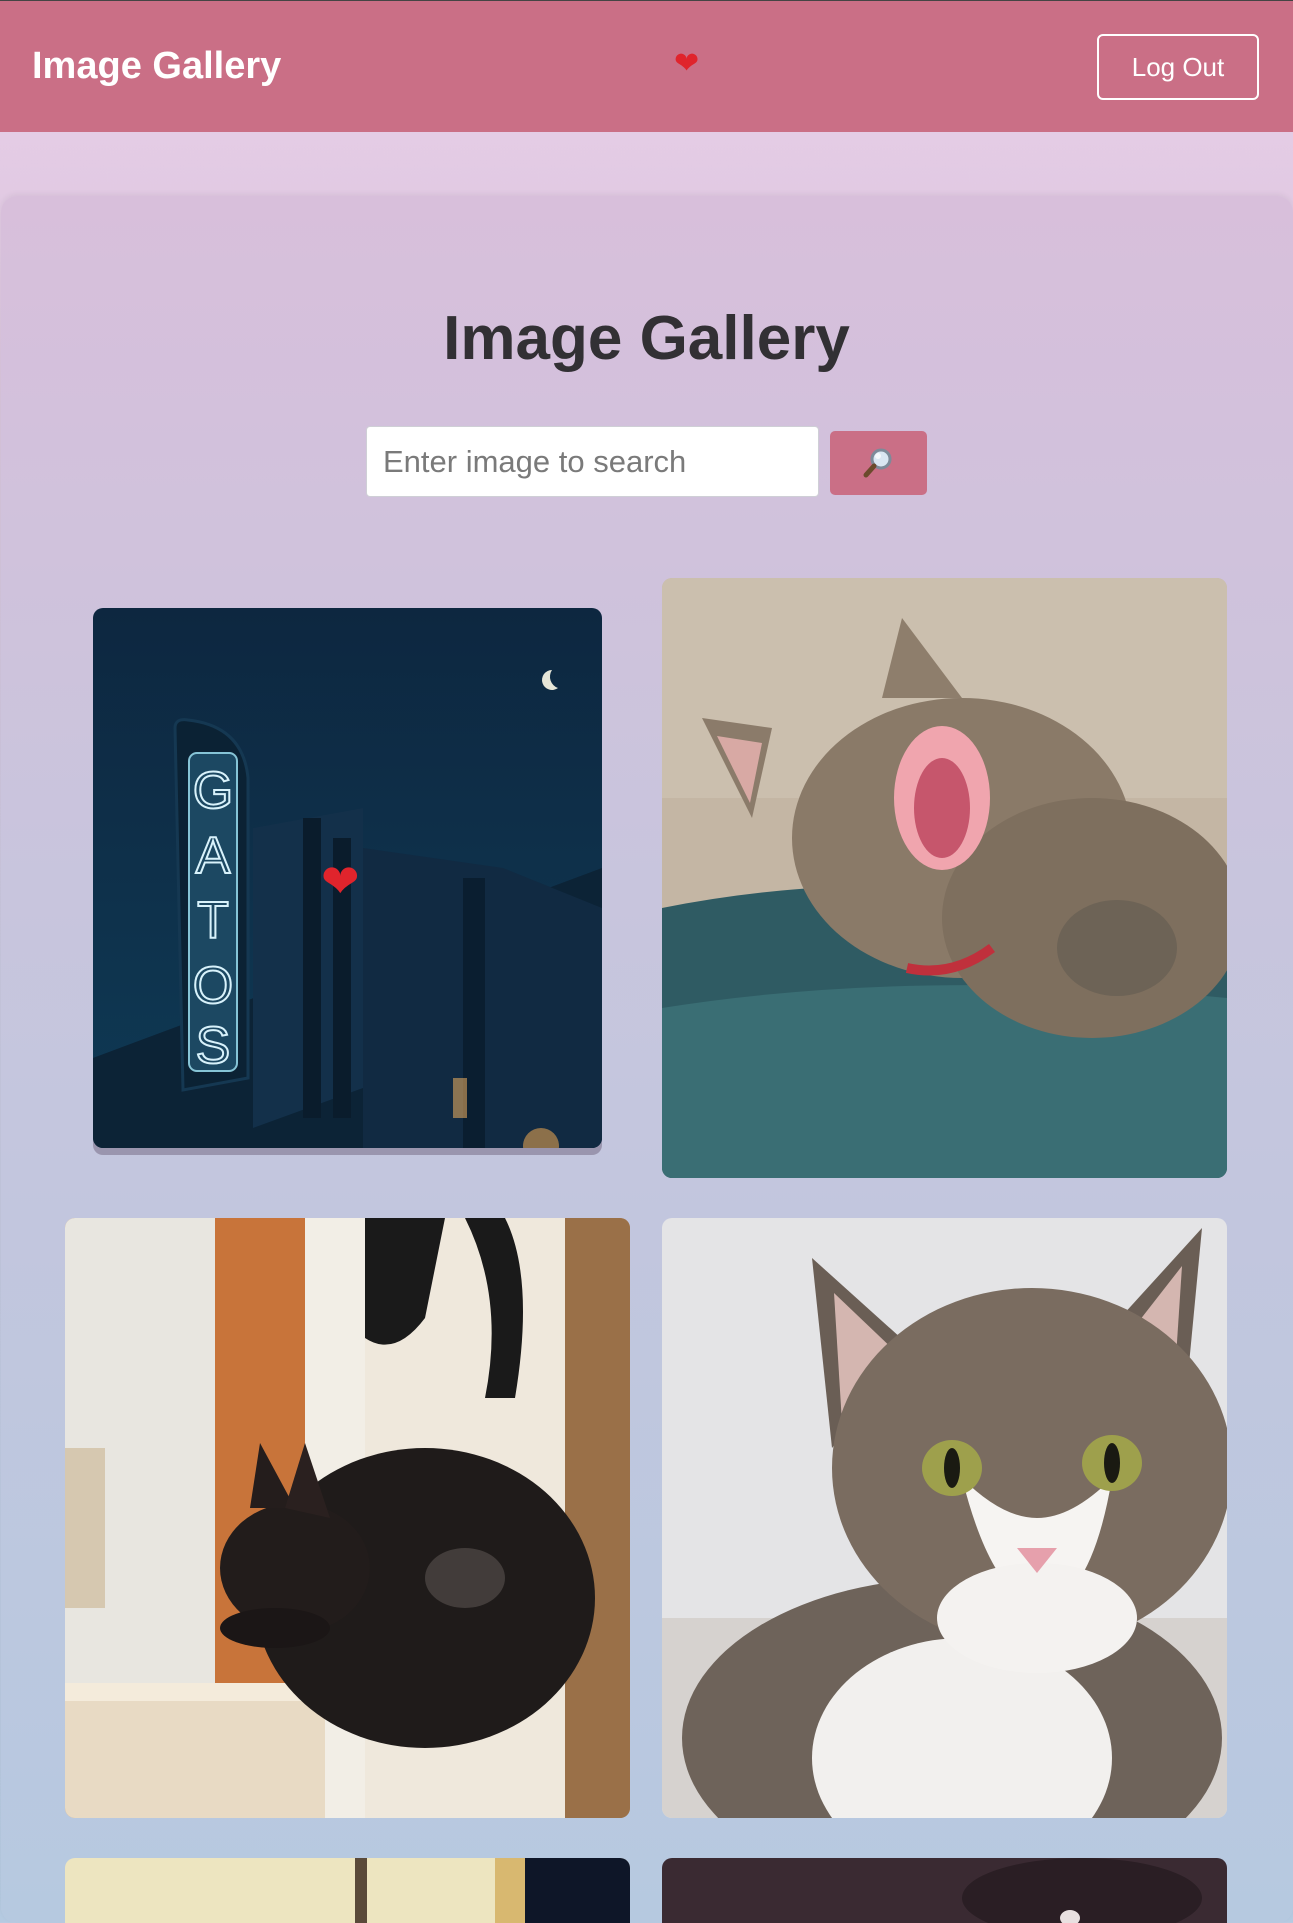 The image size is (1293, 1923). I want to click on search-input, so click(592, 461).